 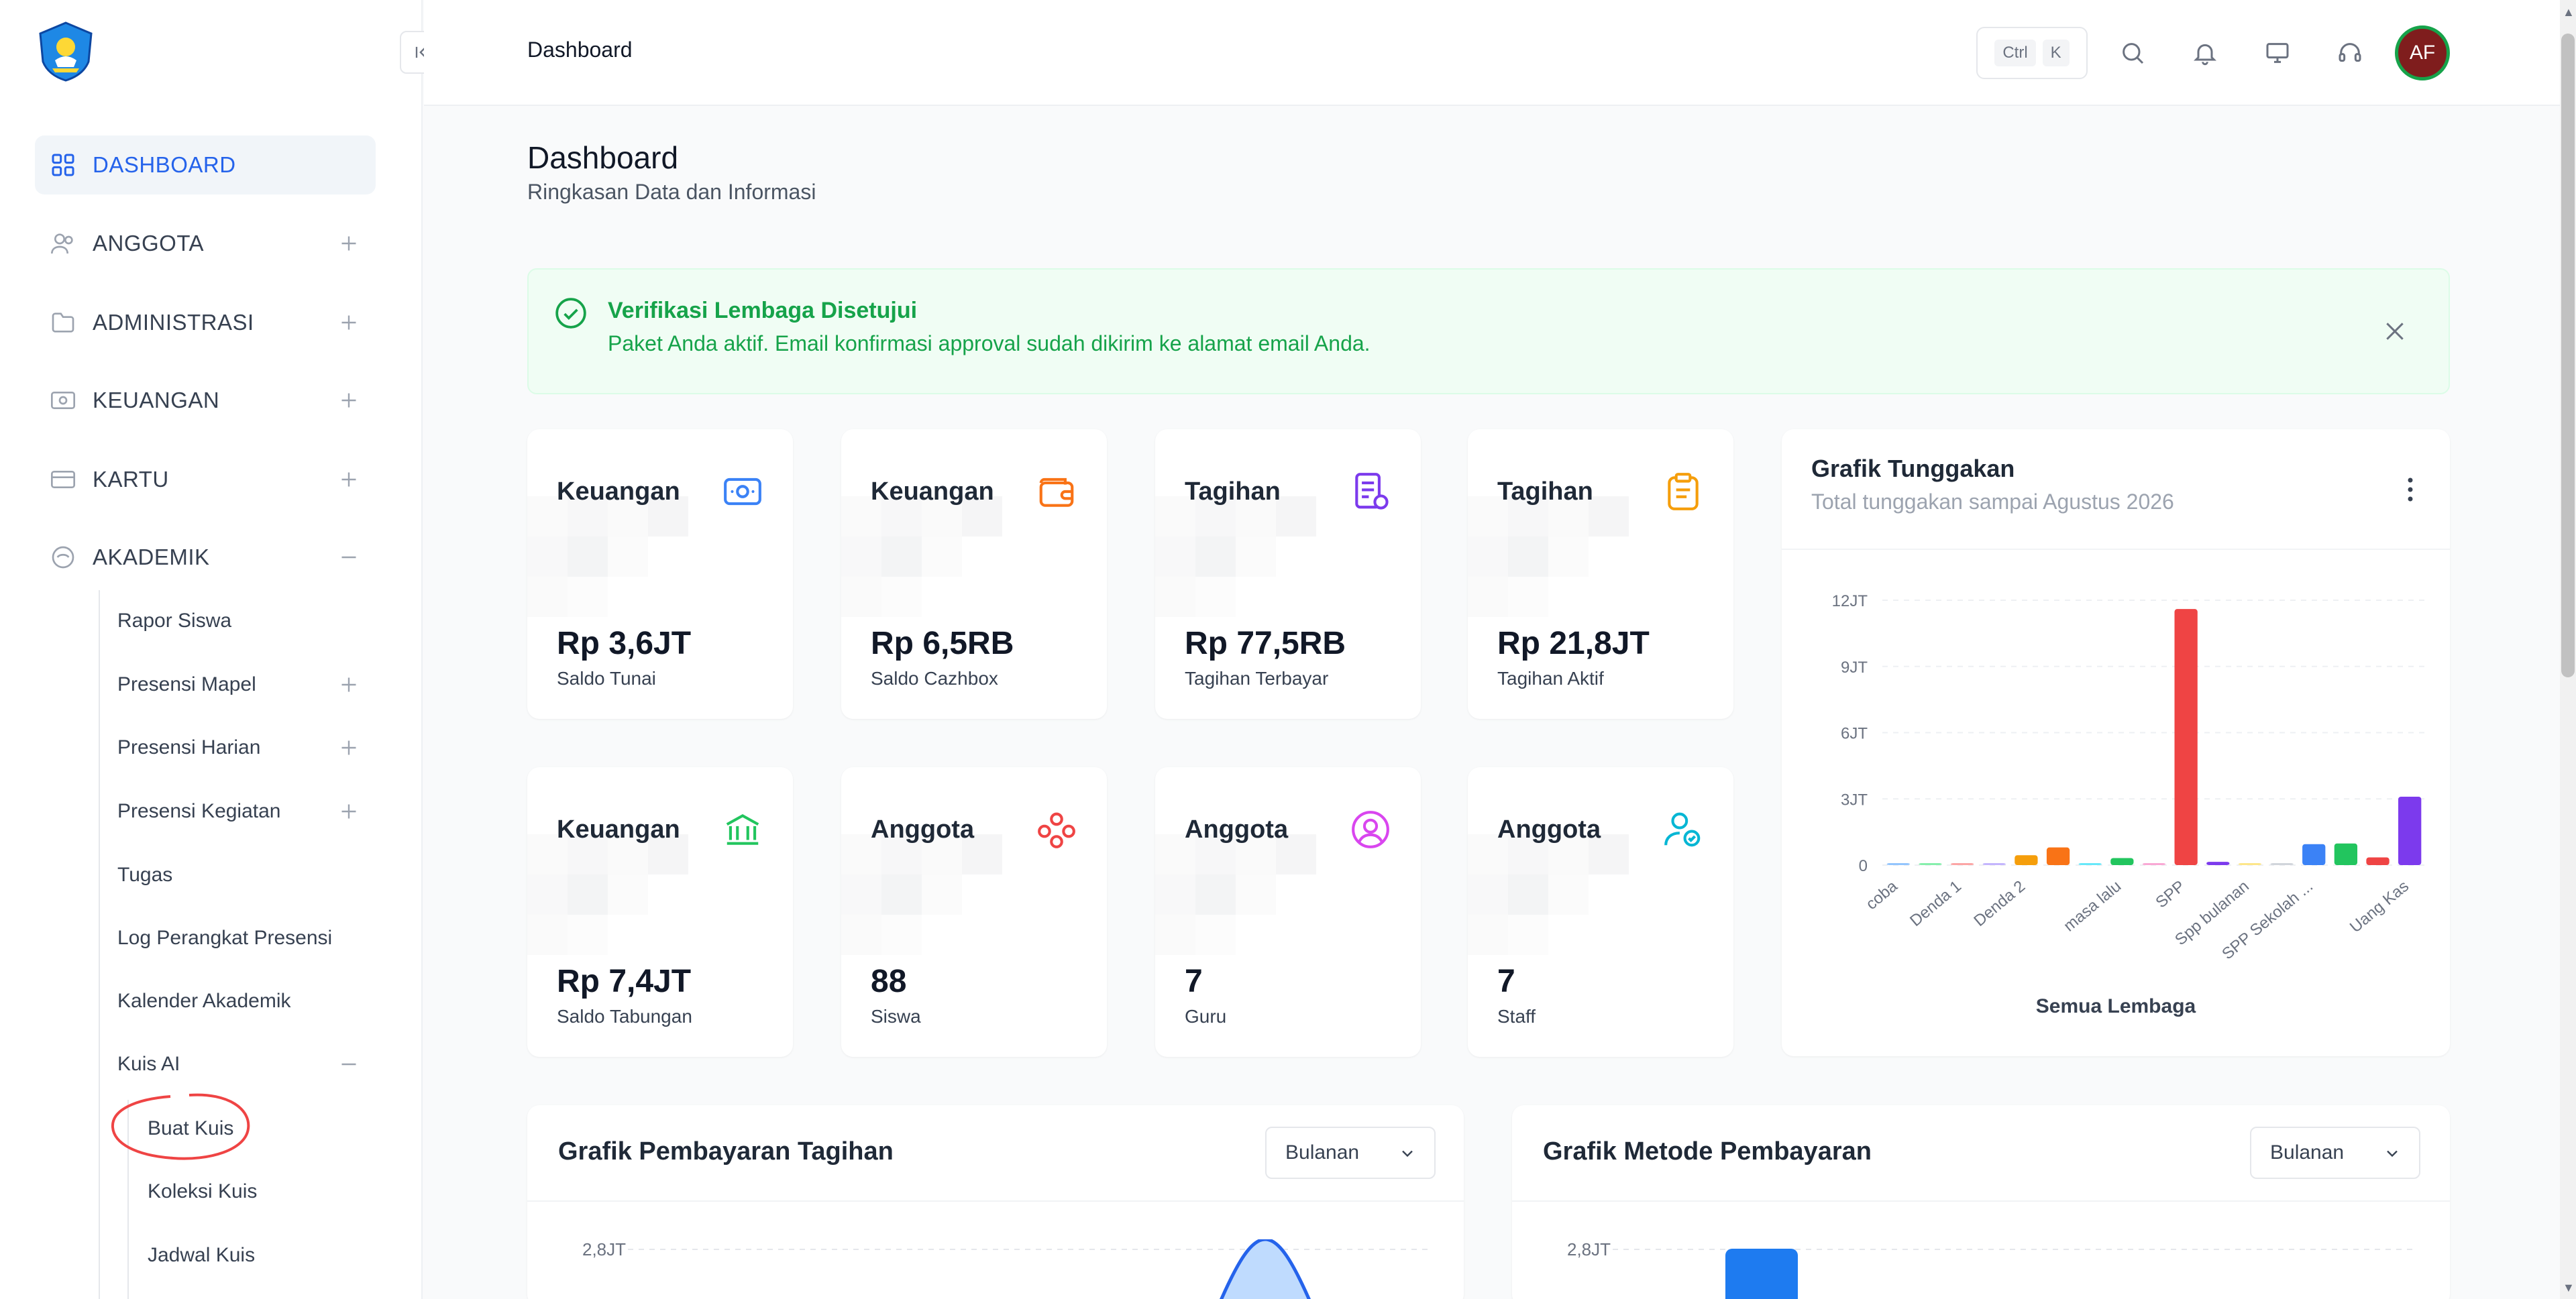 I want to click on sidebar-item-akademik: AKADEMIK, so click(x=205, y=558).